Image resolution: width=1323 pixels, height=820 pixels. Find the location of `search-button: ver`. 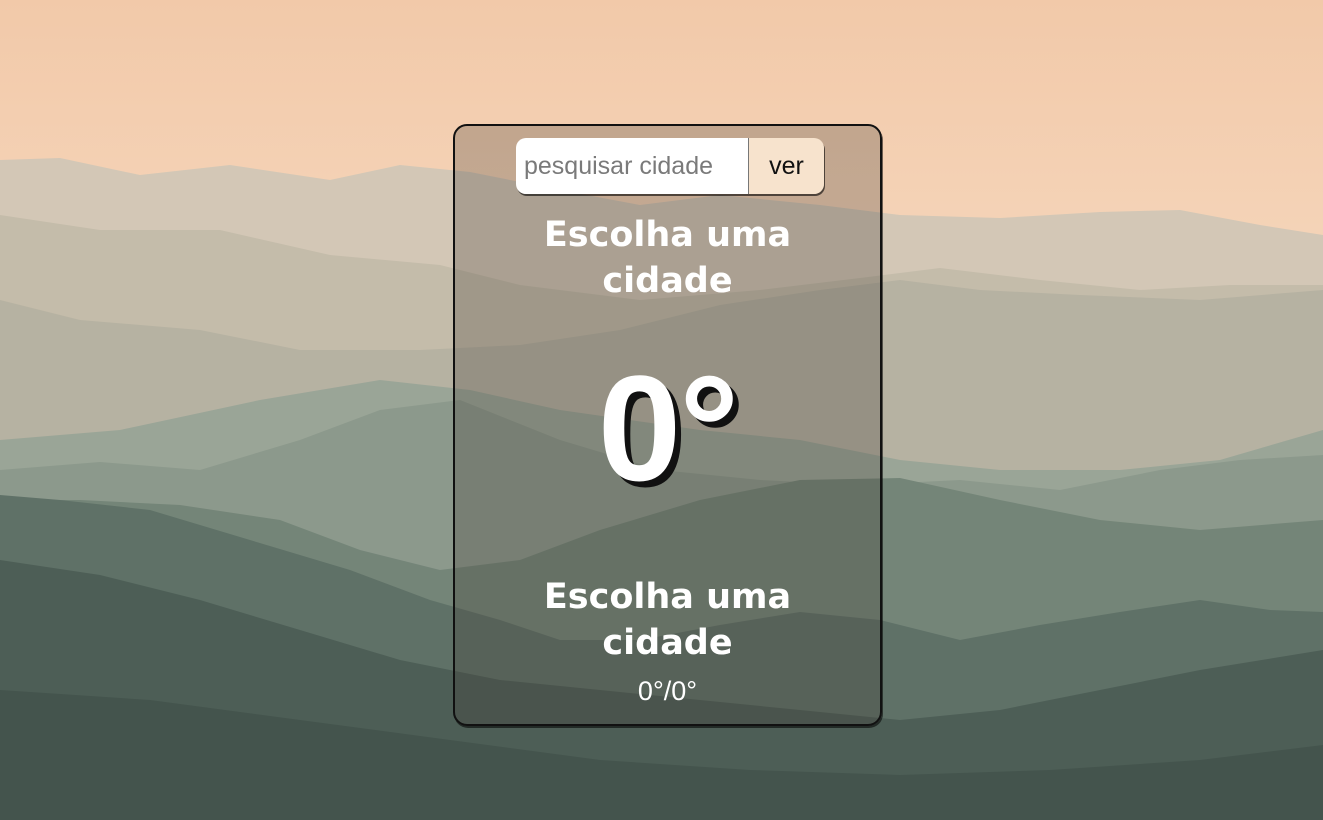

search-button: ver is located at coordinates (786, 166).